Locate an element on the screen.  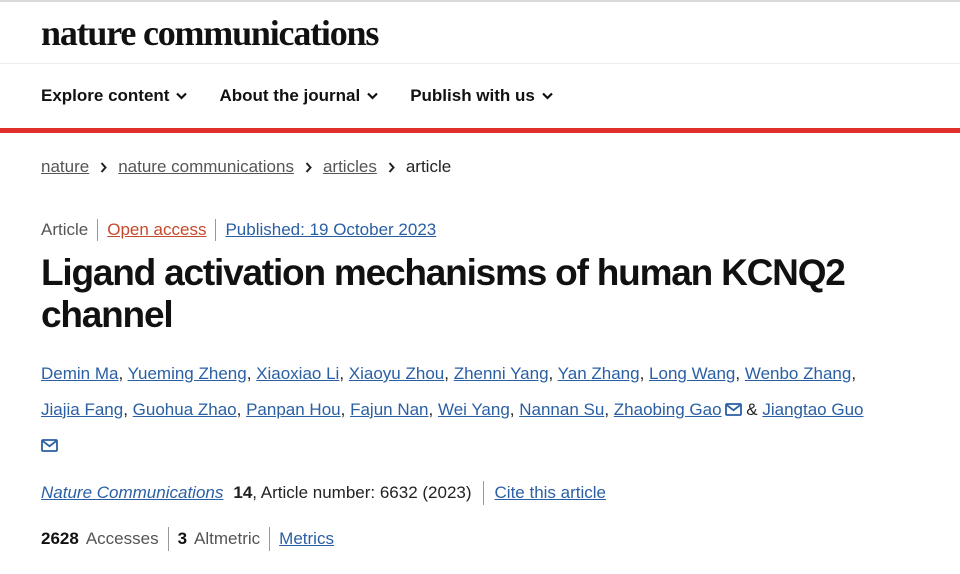
article-number: , Article number: 6632 (2023) is located at coordinates (362, 492).